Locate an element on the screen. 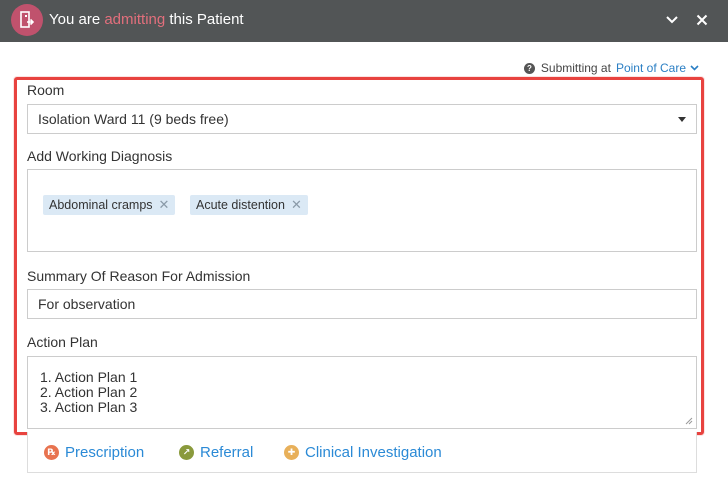 The image size is (728, 483). reason-label: Summary Of Reason For Admission is located at coordinates (139, 276).